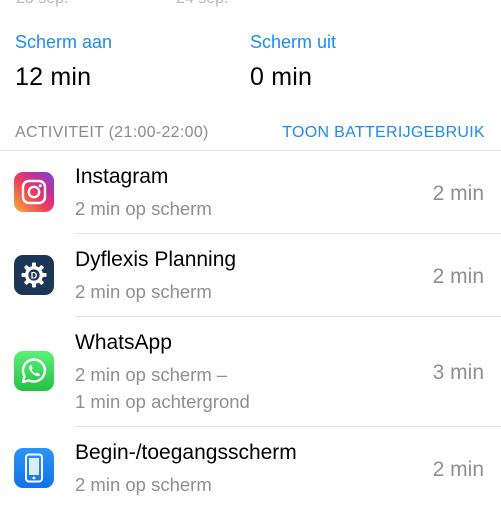 Image resolution: width=501 pixels, height=517 pixels. I want to click on svg-text: D, so click(34, 275).